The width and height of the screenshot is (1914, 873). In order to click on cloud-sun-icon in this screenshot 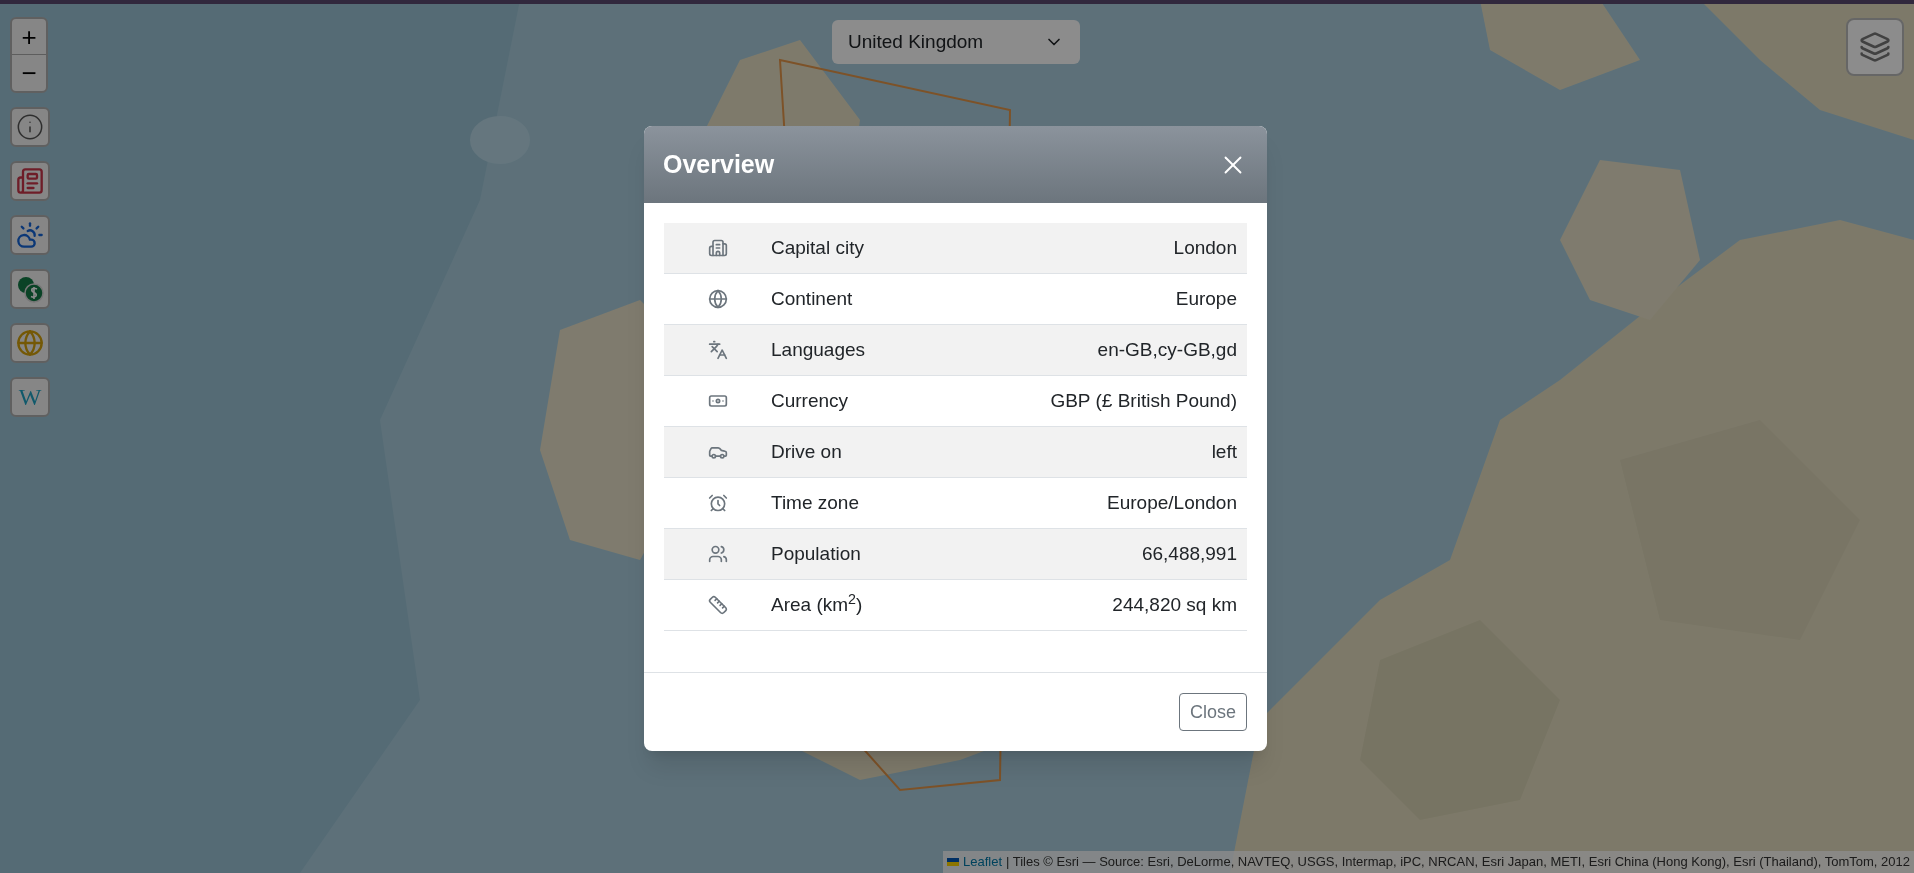, I will do `click(30, 235)`.